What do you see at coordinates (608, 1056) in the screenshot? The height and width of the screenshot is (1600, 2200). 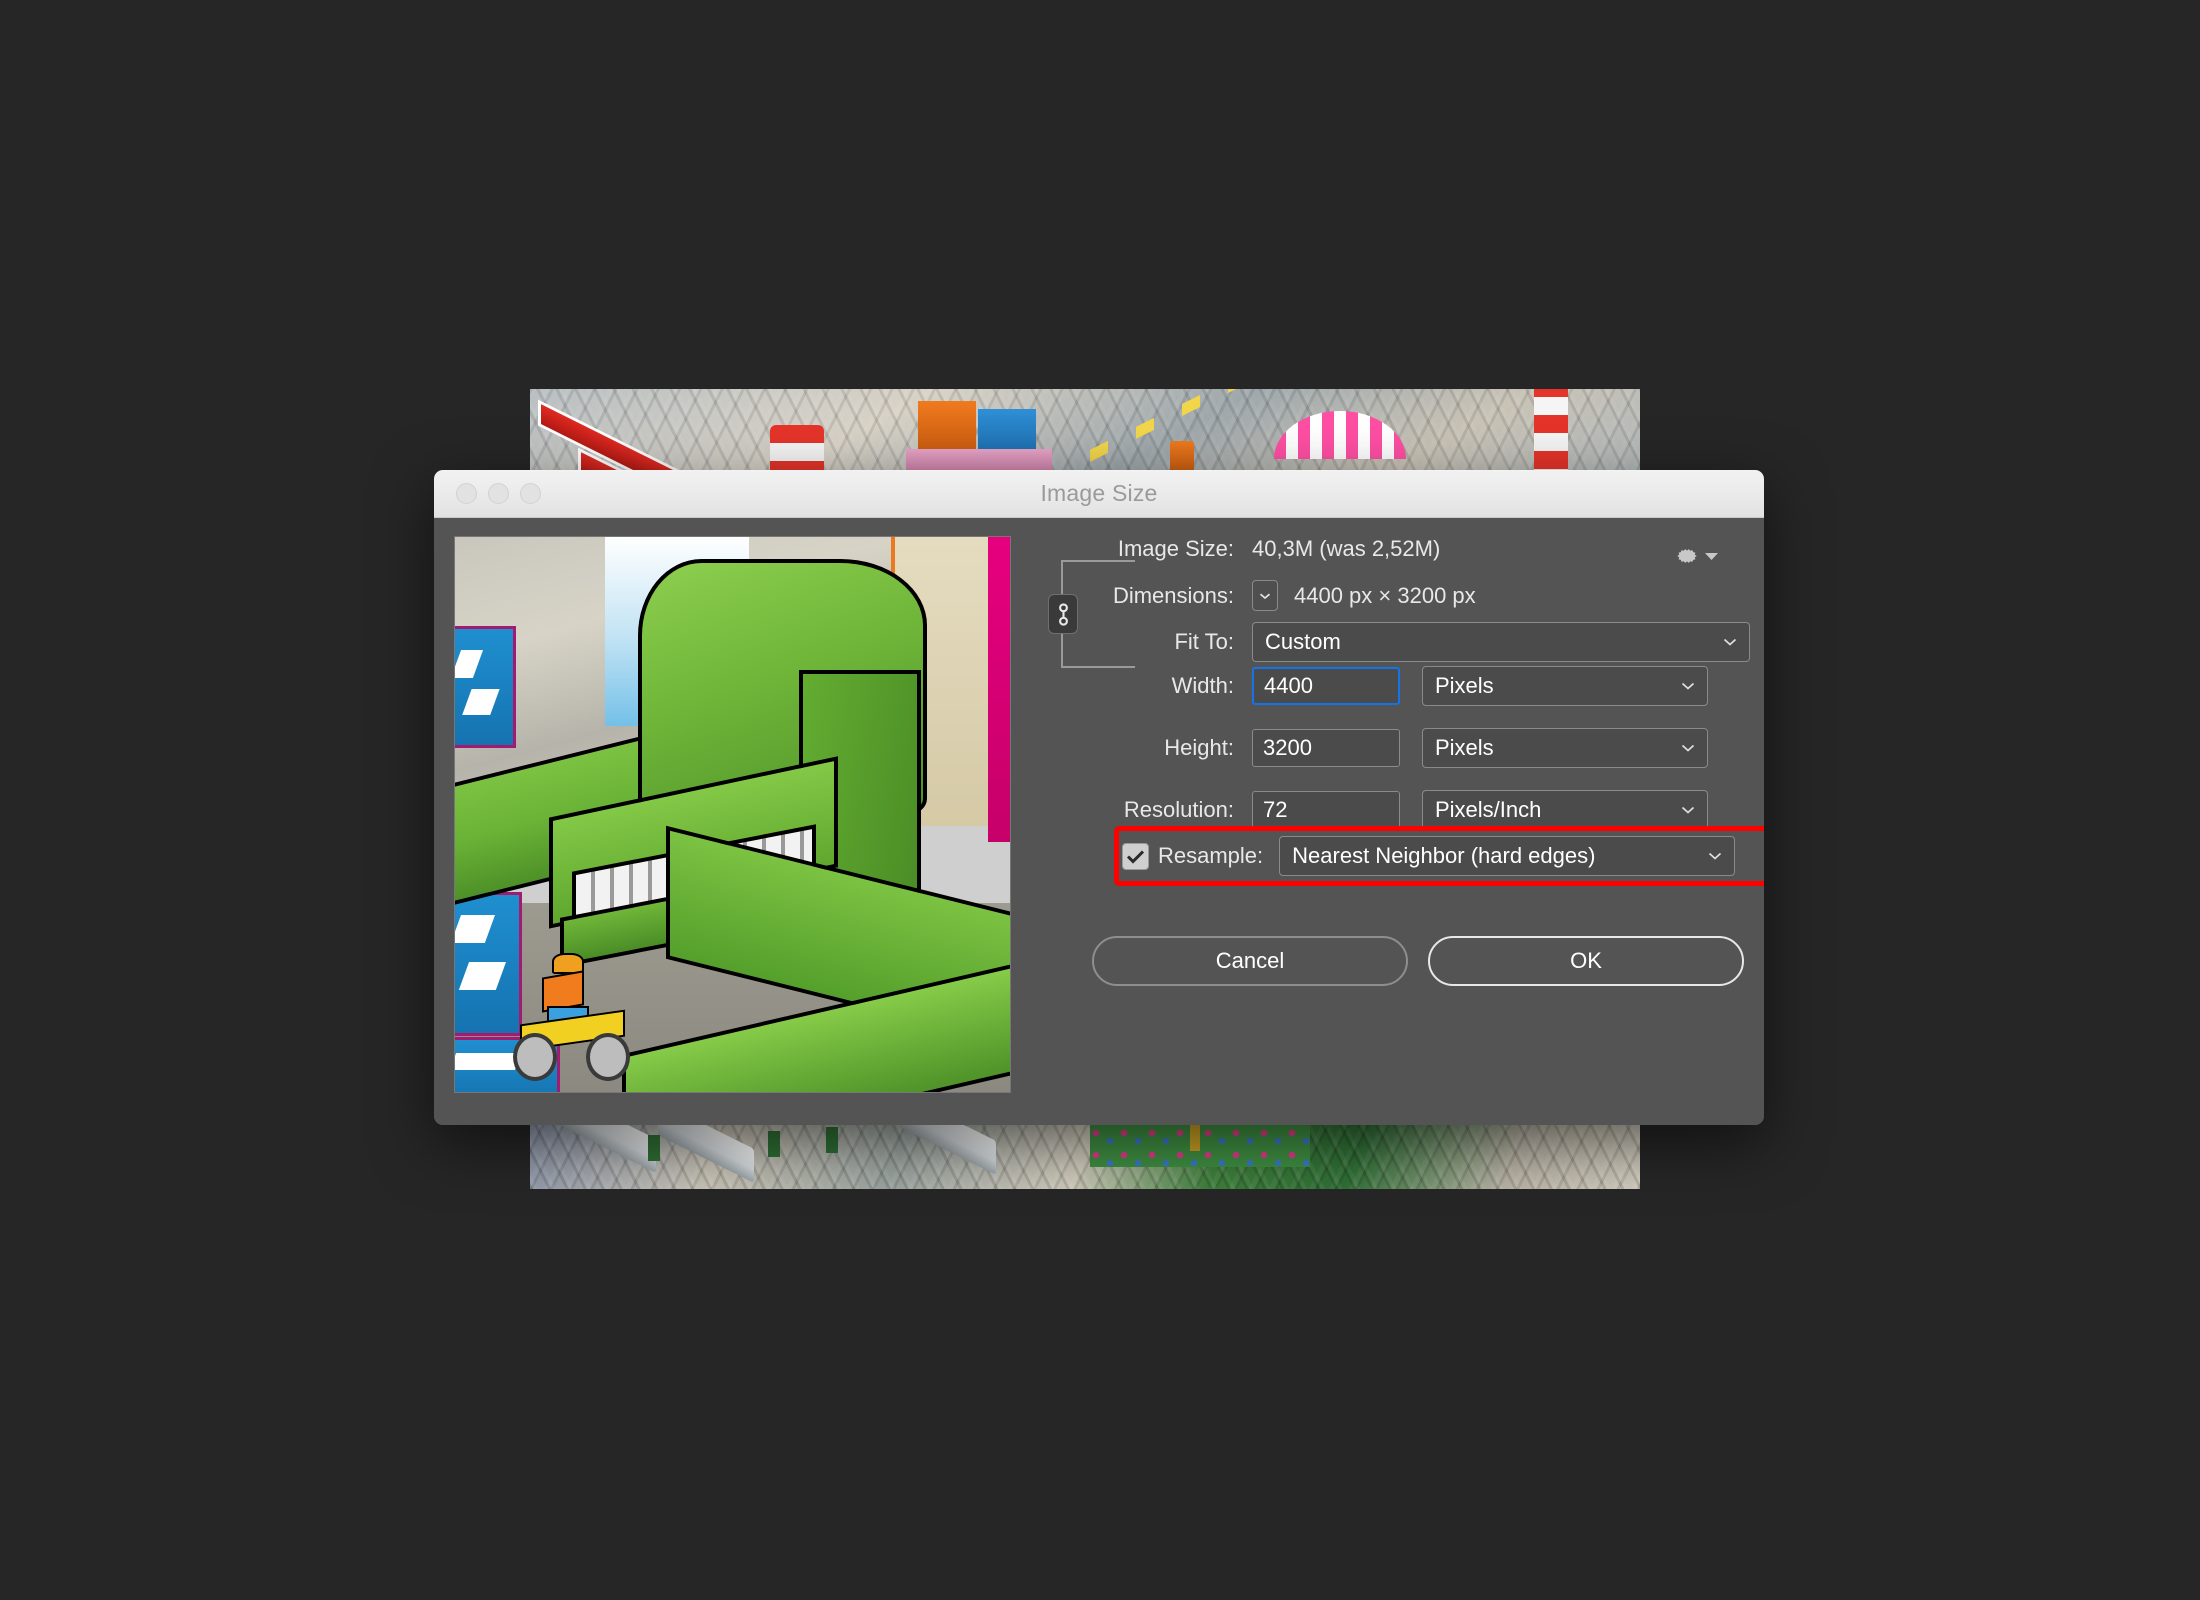 I see `cyclist-wheel-rear` at bounding box center [608, 1056].